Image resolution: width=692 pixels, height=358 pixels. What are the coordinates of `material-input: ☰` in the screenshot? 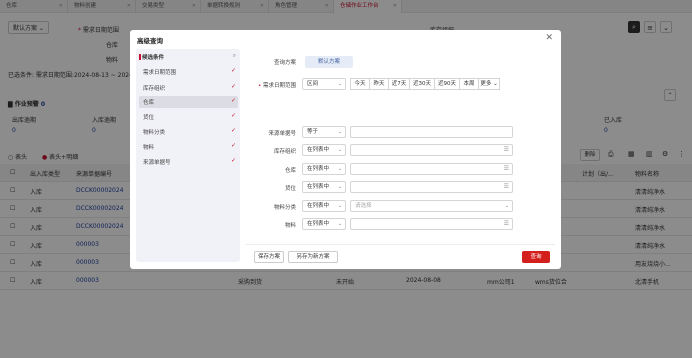 It's located at (431, 224).